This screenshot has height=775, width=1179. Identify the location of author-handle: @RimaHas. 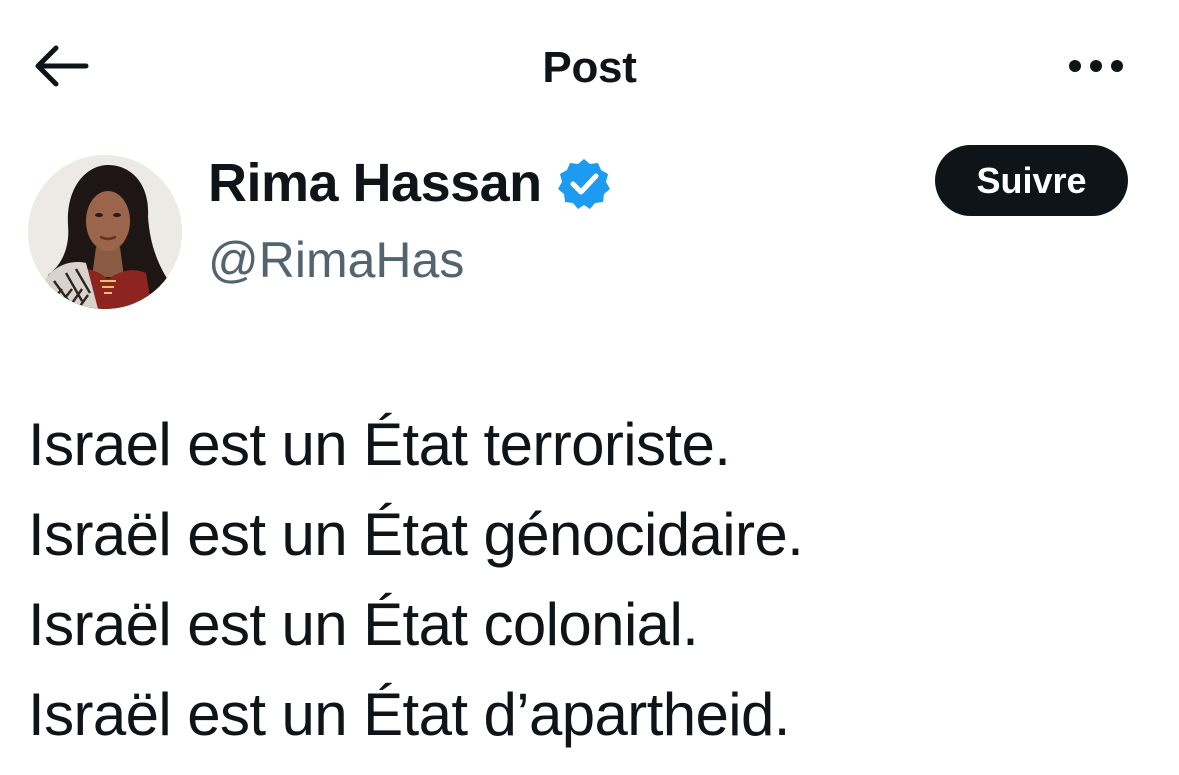
(336, 260).